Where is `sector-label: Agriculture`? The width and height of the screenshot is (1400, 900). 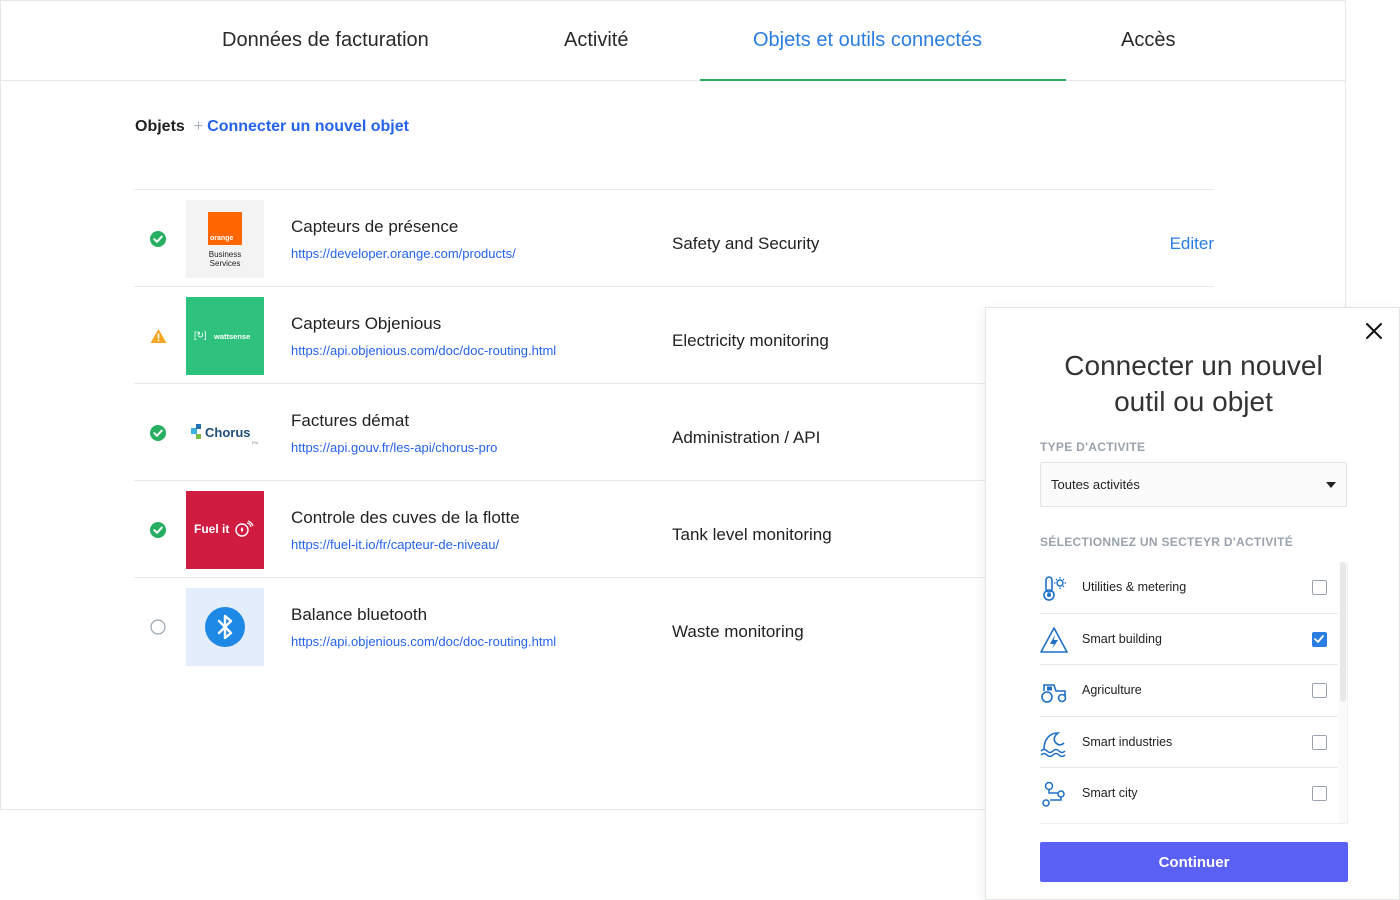 sector-label: Agriculture is located at coordinates (1112, 690).